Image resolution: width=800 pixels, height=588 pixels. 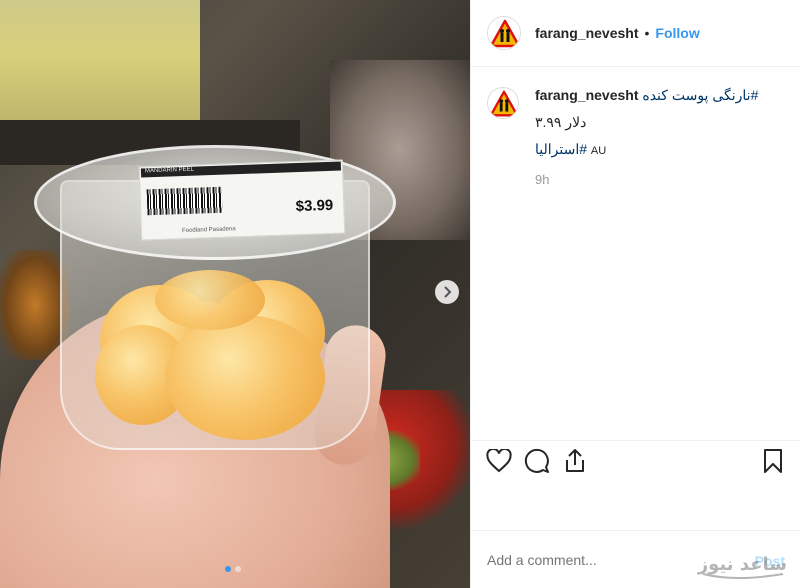 I want to click on carousel-next-button, so click(x=447, y=292).